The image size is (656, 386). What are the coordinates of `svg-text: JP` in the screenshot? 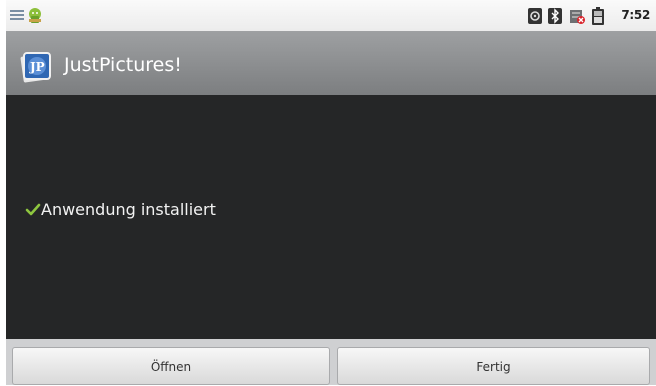 It's located at (37, 67).